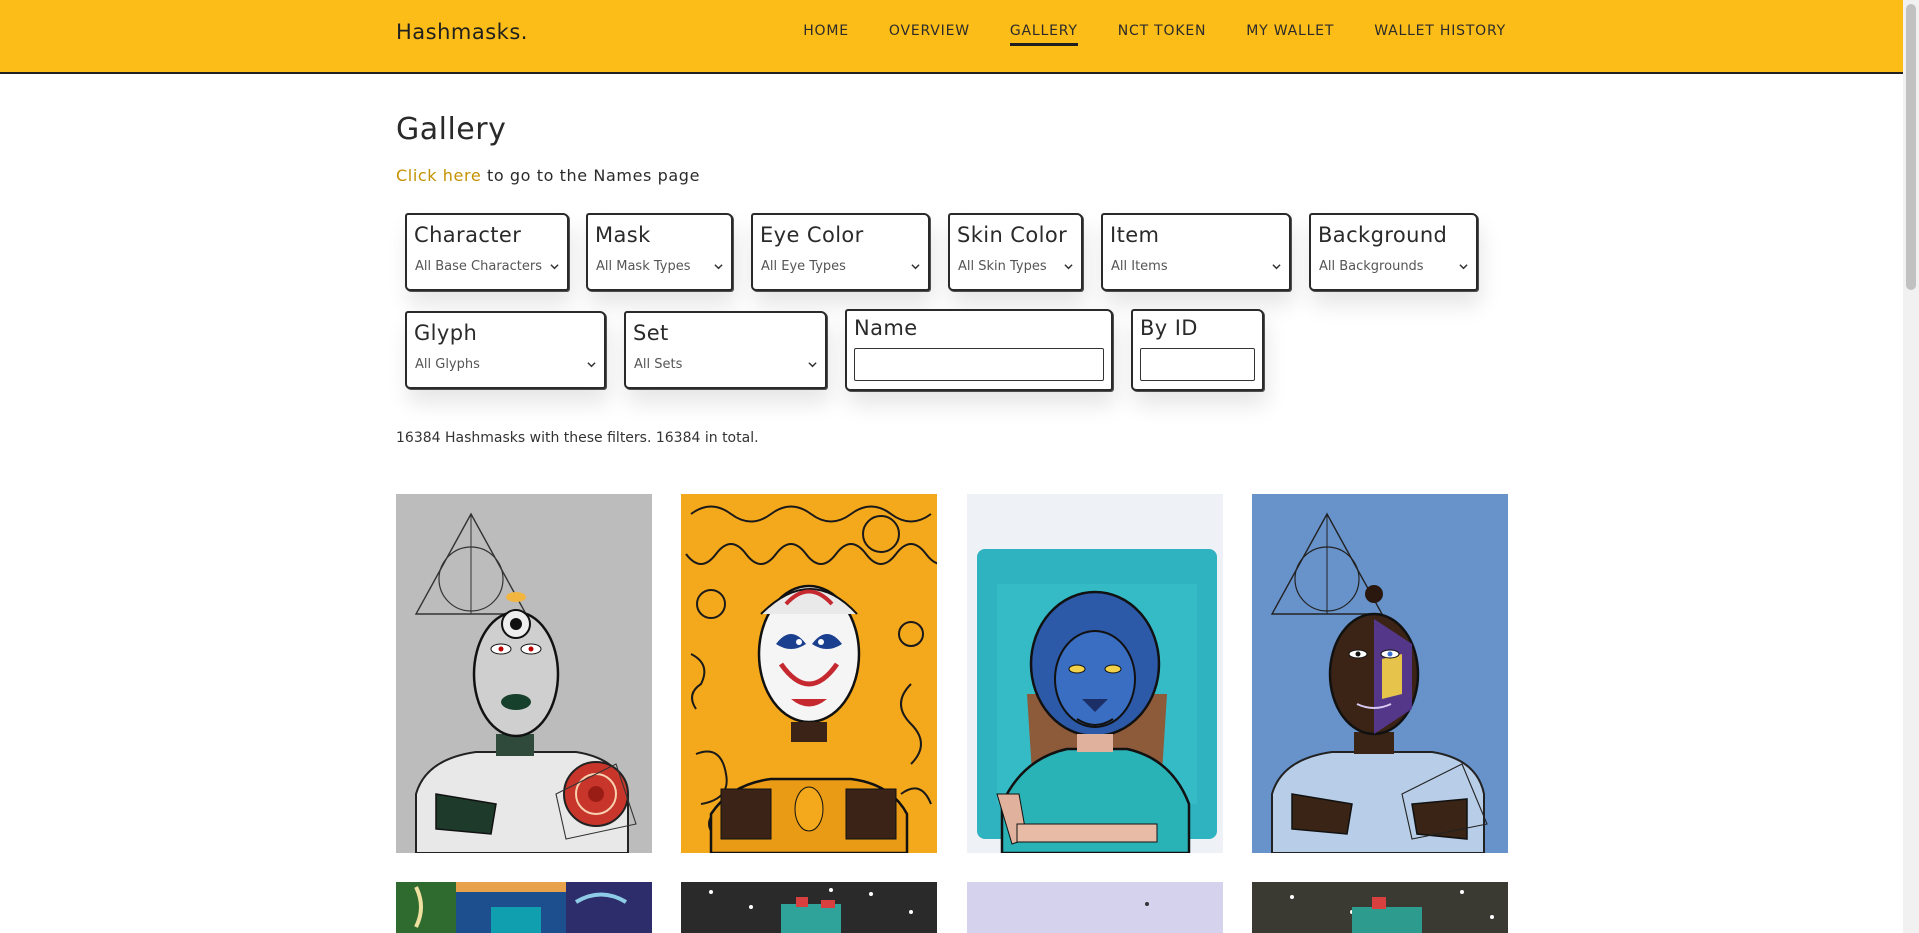  What do you see at coordinates (979, 364) in the screenshot?
I see `name-input` at bounding box center [979, 364].